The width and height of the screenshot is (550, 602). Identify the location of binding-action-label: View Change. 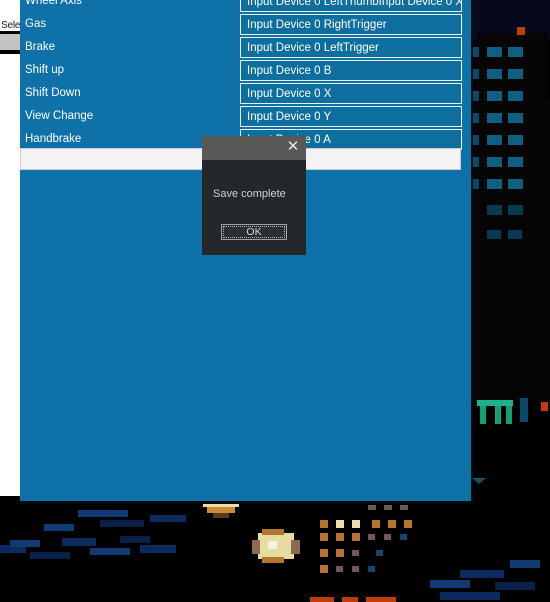
(59, 116).